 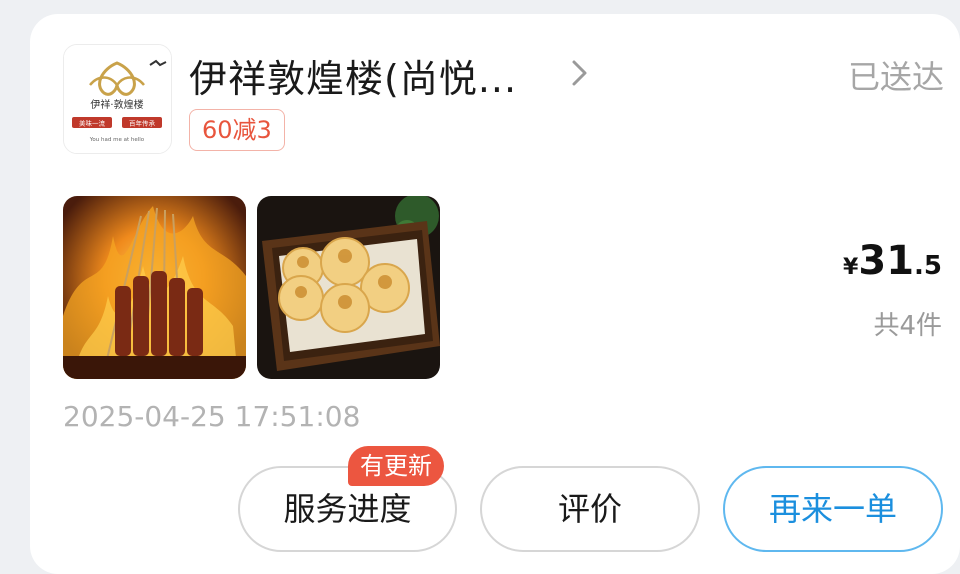 I want to click on price-currency: ¥, so click(x=851, y=267).